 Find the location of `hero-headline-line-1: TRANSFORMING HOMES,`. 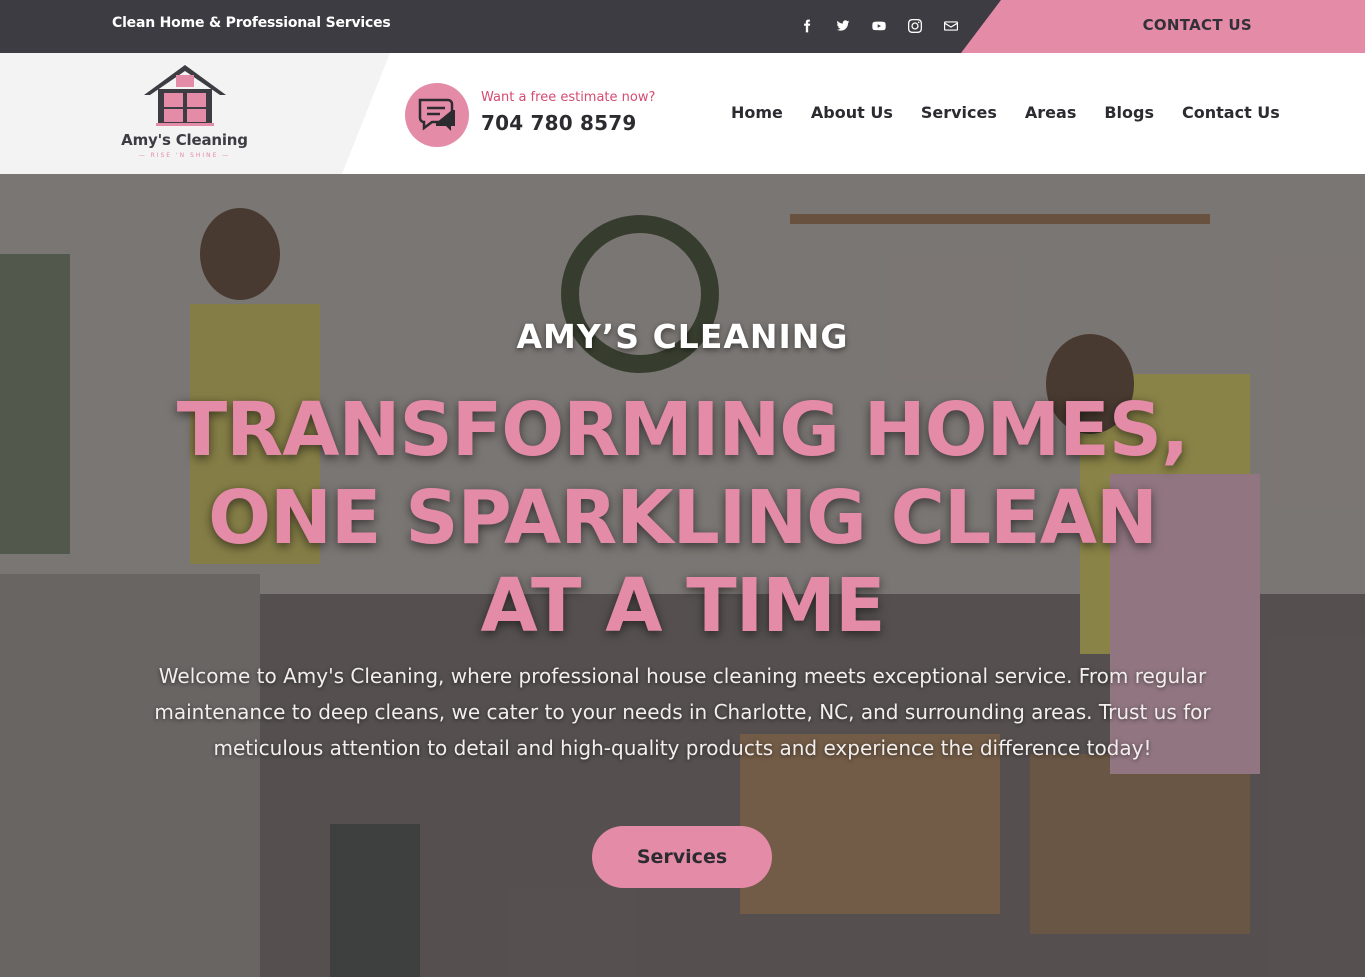

hero-headline-line-1: TRANSFORMING HOMES, is located at coordinates (682, 430).